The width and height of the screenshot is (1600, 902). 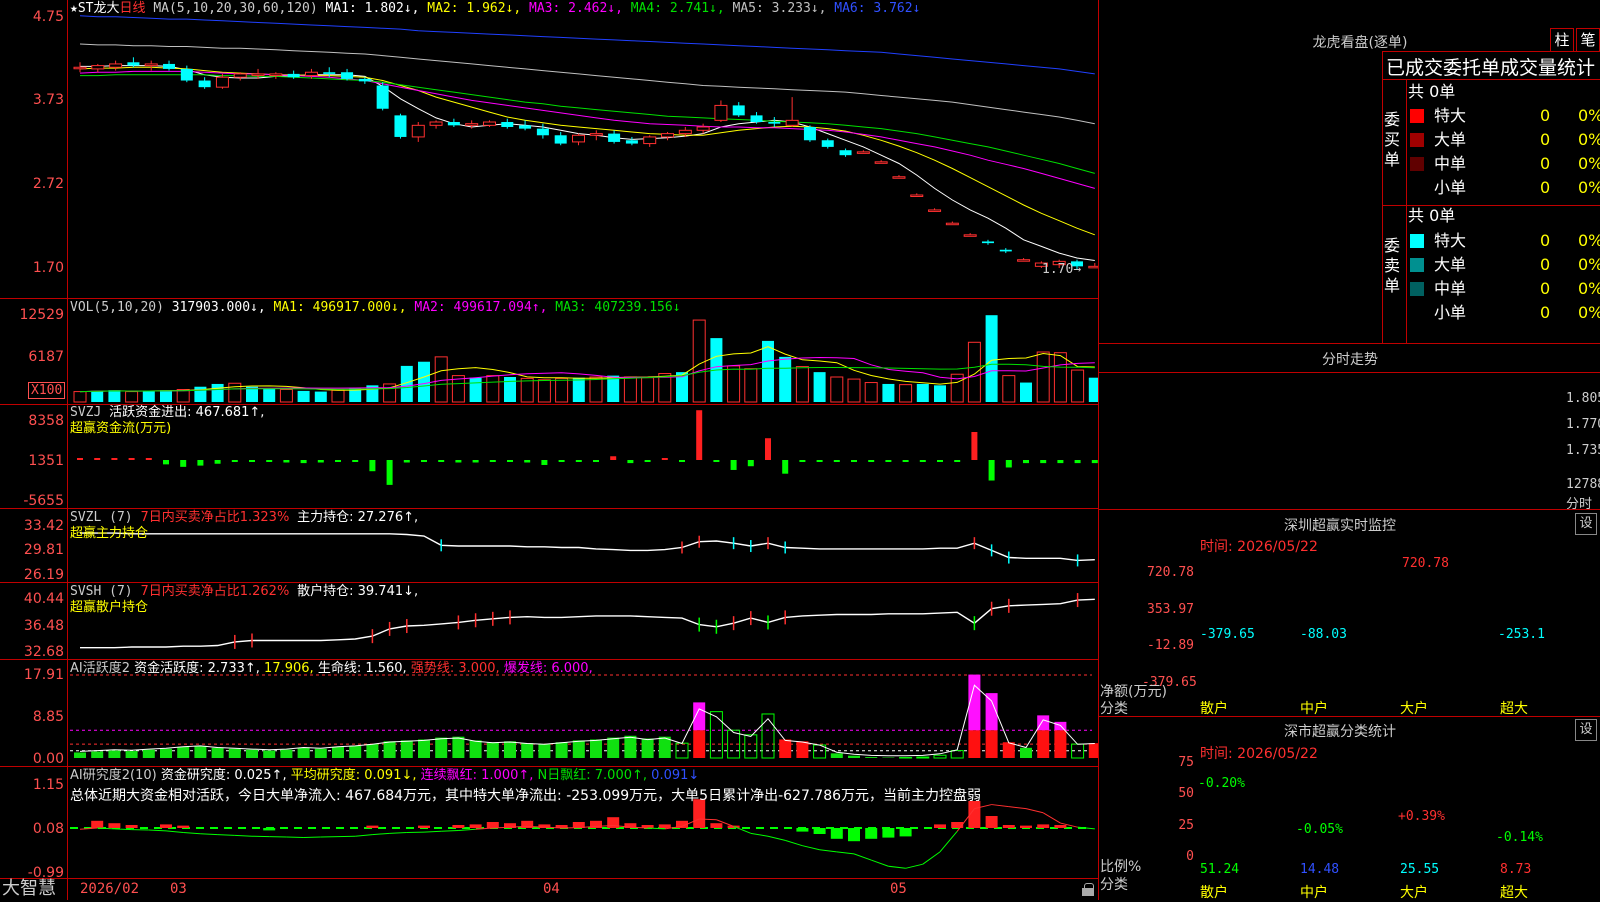 What do you see at coordinates (1589, 241) in the screenshot?
I see `sell-xl-pct: 0%` at bounding box center [1589, 241].